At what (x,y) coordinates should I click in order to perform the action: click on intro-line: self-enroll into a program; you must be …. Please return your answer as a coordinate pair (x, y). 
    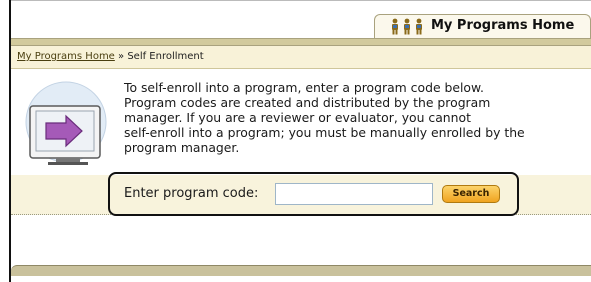
    Looking at the image, I should click on (324, 132).